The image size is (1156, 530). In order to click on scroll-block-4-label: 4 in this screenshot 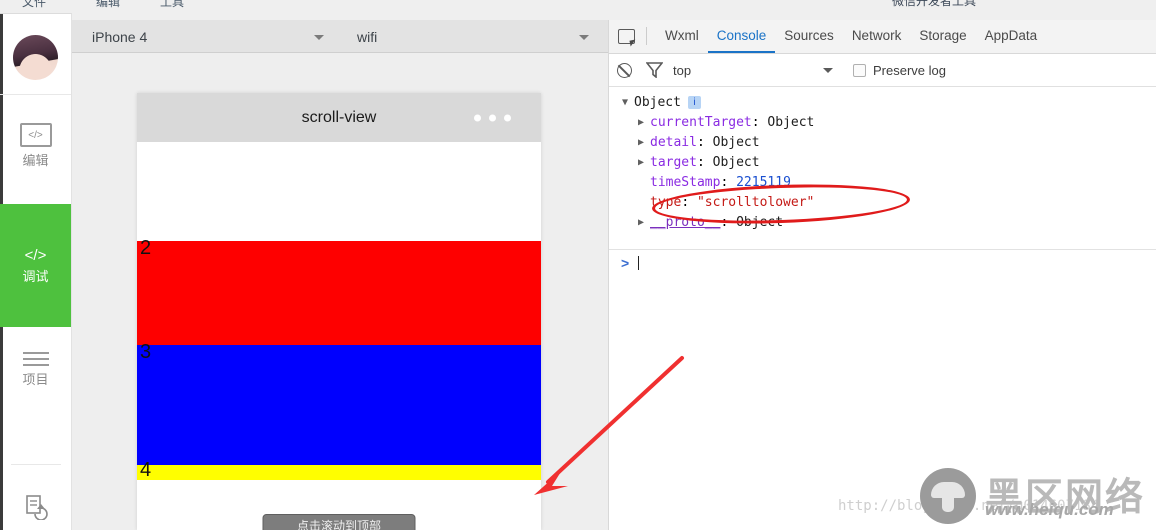, I will do `click(146, 470)`.